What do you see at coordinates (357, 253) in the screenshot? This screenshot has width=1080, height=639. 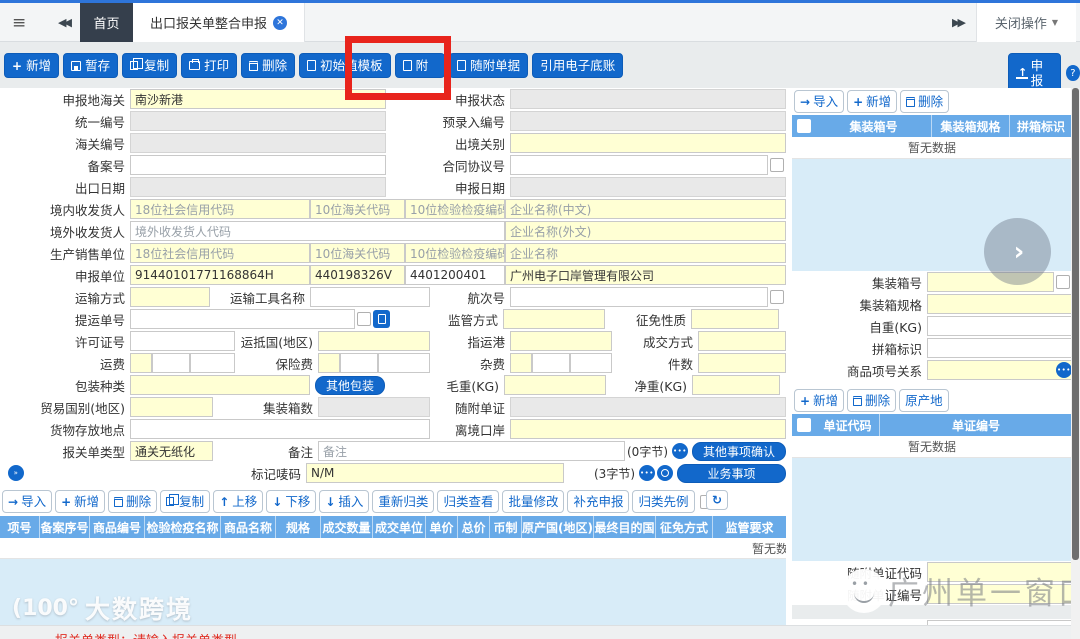 I see `production-unit-customs-code: 10位海关代码` at bounding box center [357, 253].